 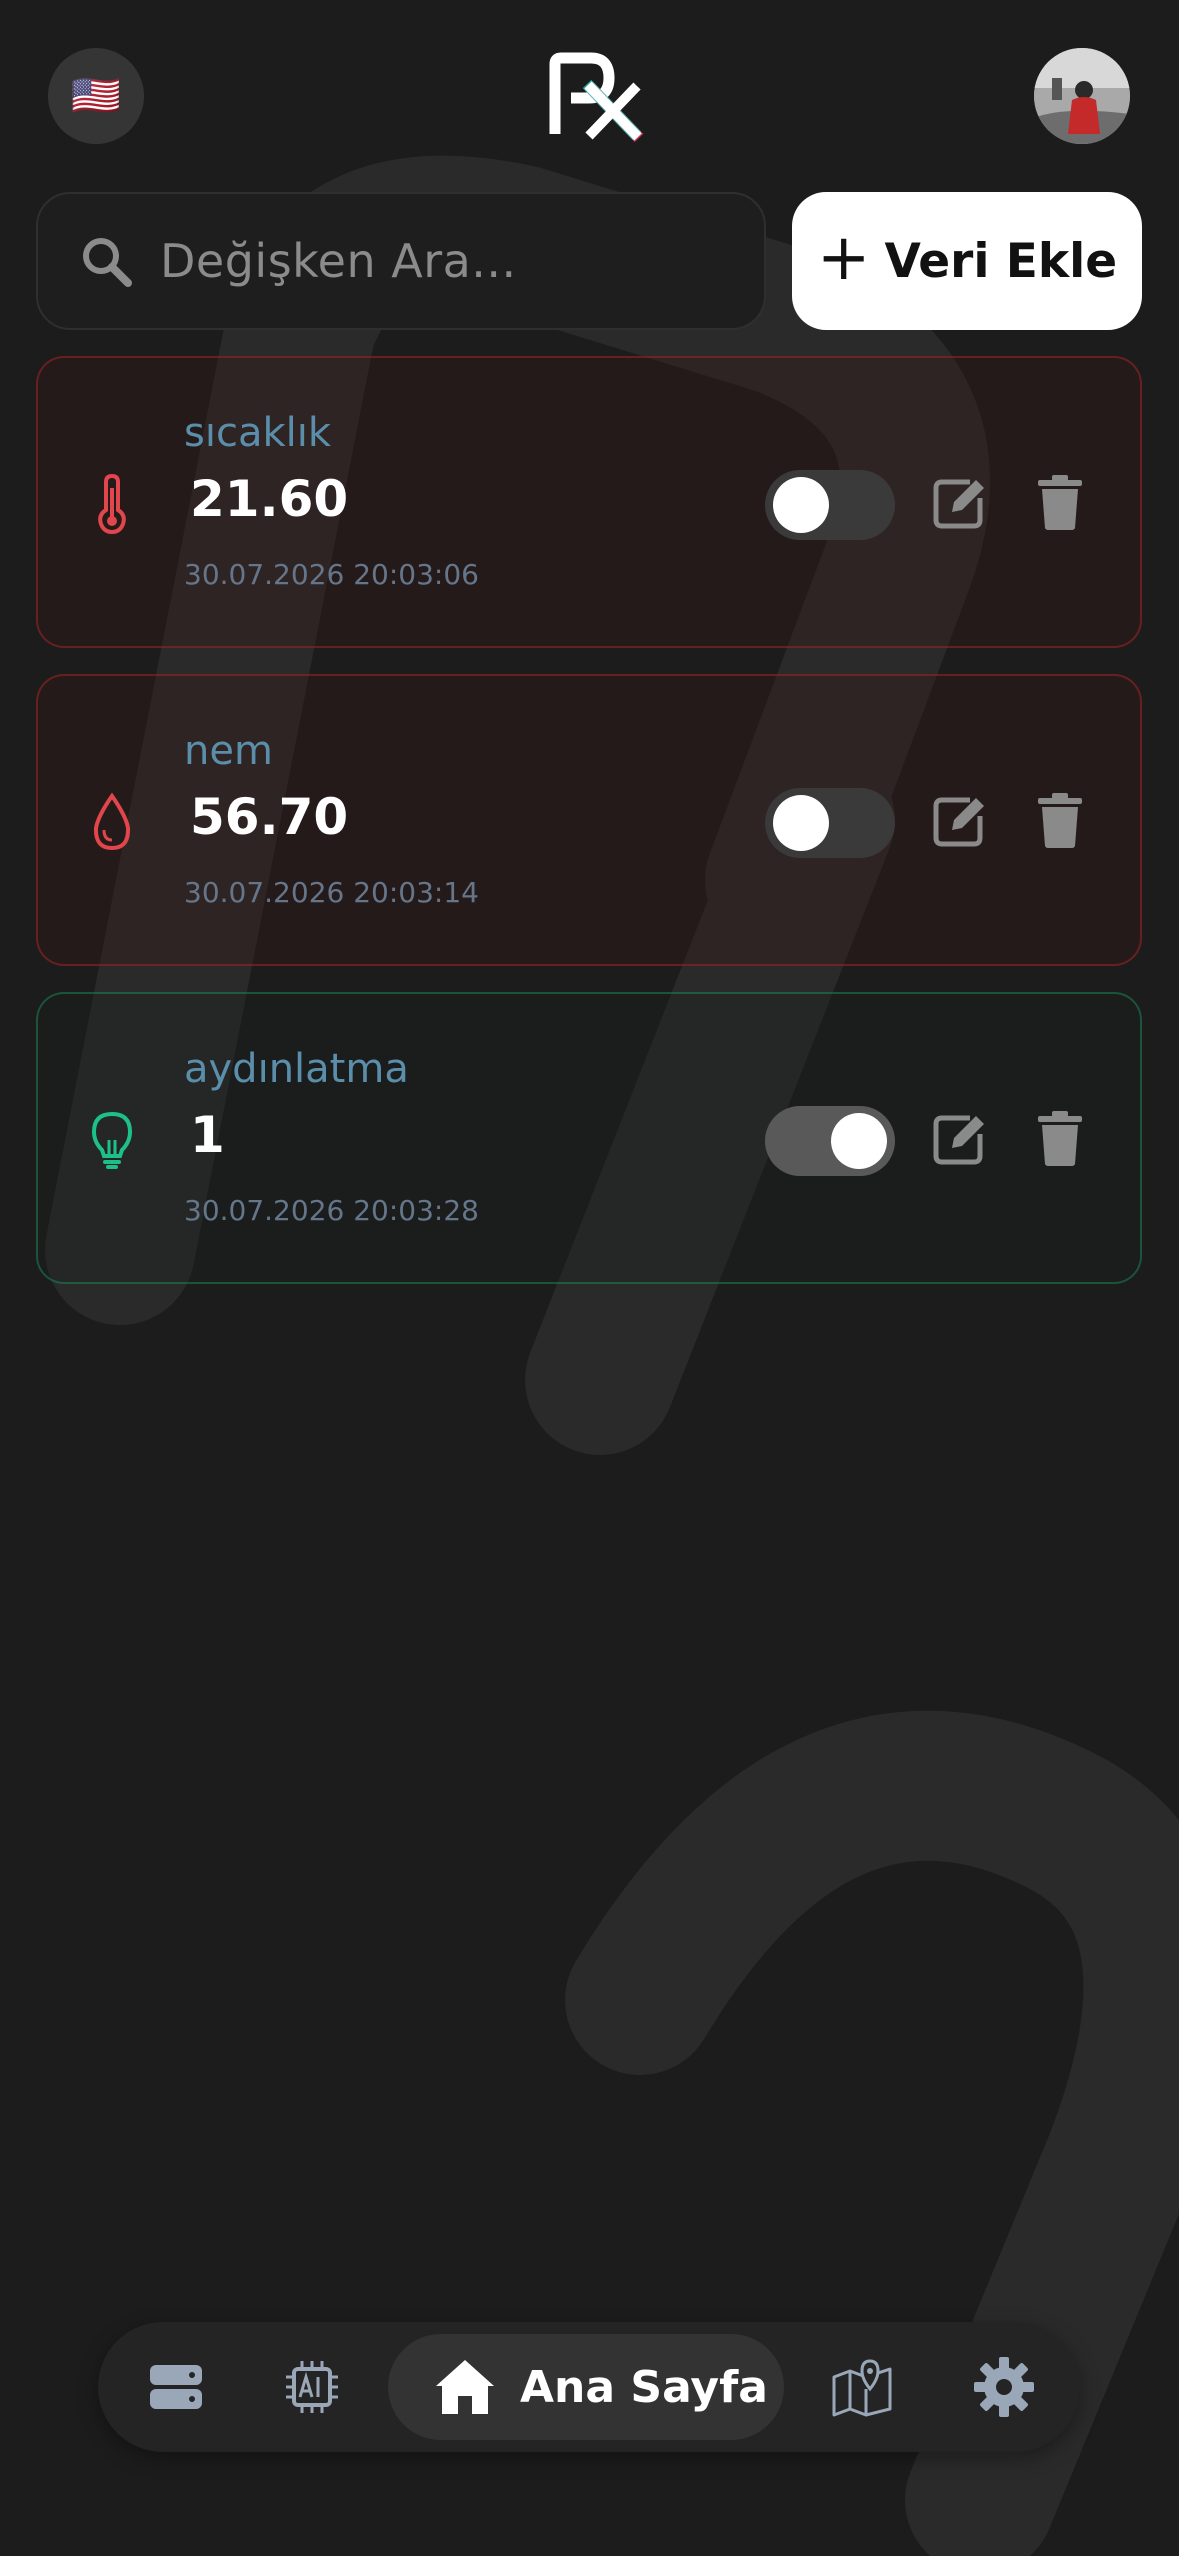 What do you see at coordinates (112, 821) in the screenshot?
I see `water-drop-icon` at bounding box center [112, 821].